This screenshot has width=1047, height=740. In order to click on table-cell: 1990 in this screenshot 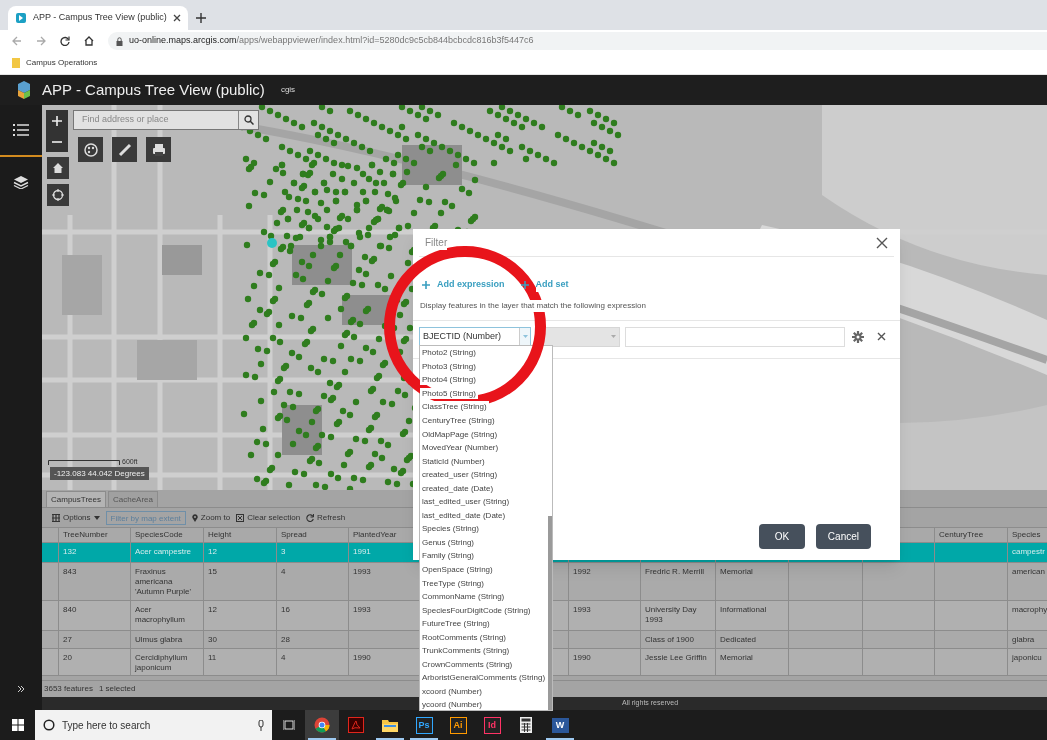, I will do `click(604, 662)`.